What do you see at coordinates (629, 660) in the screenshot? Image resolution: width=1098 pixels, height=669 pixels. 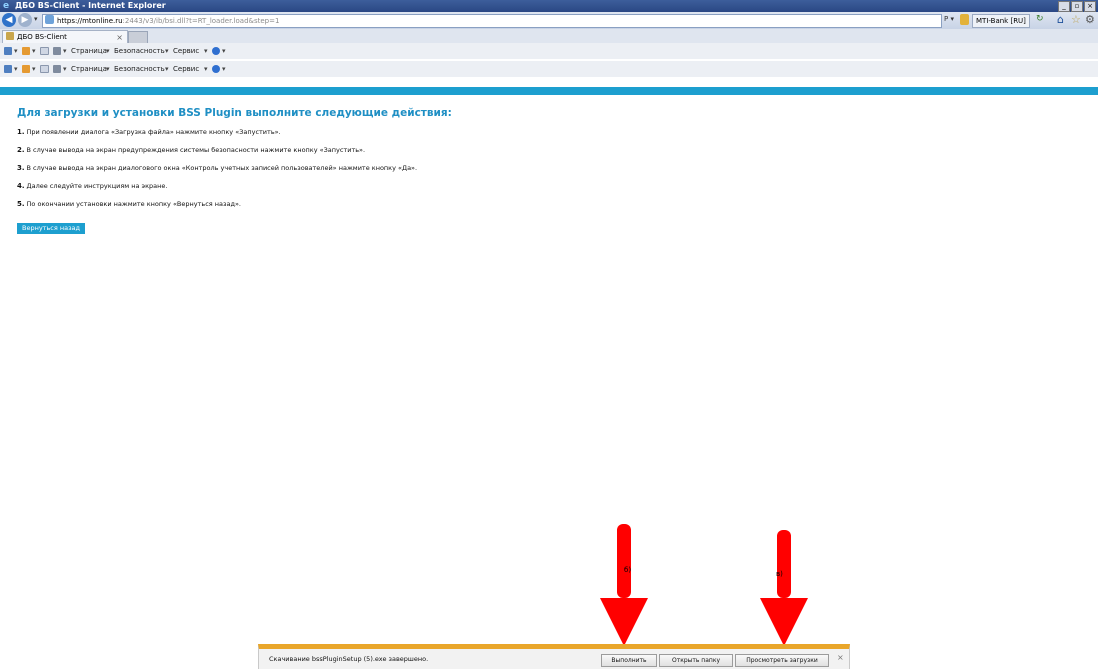 I see `run-button: Выполнить` at bounding box center [629, 660].